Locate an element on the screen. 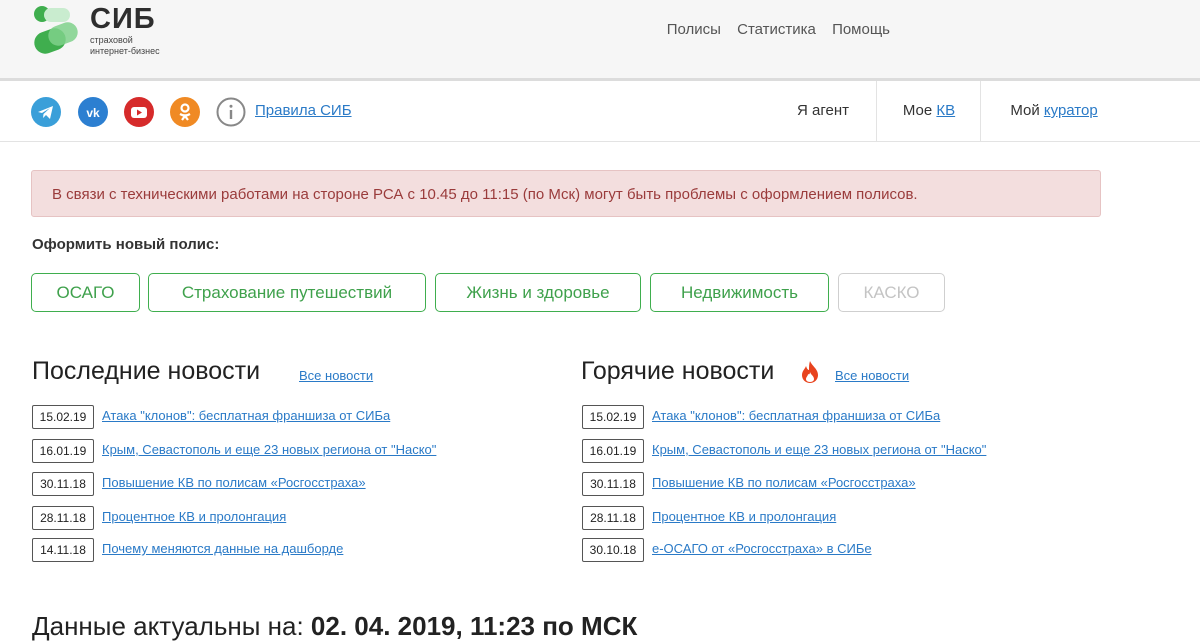  logo-subtitle-line1: страховой is located at coordinates (111, 40).